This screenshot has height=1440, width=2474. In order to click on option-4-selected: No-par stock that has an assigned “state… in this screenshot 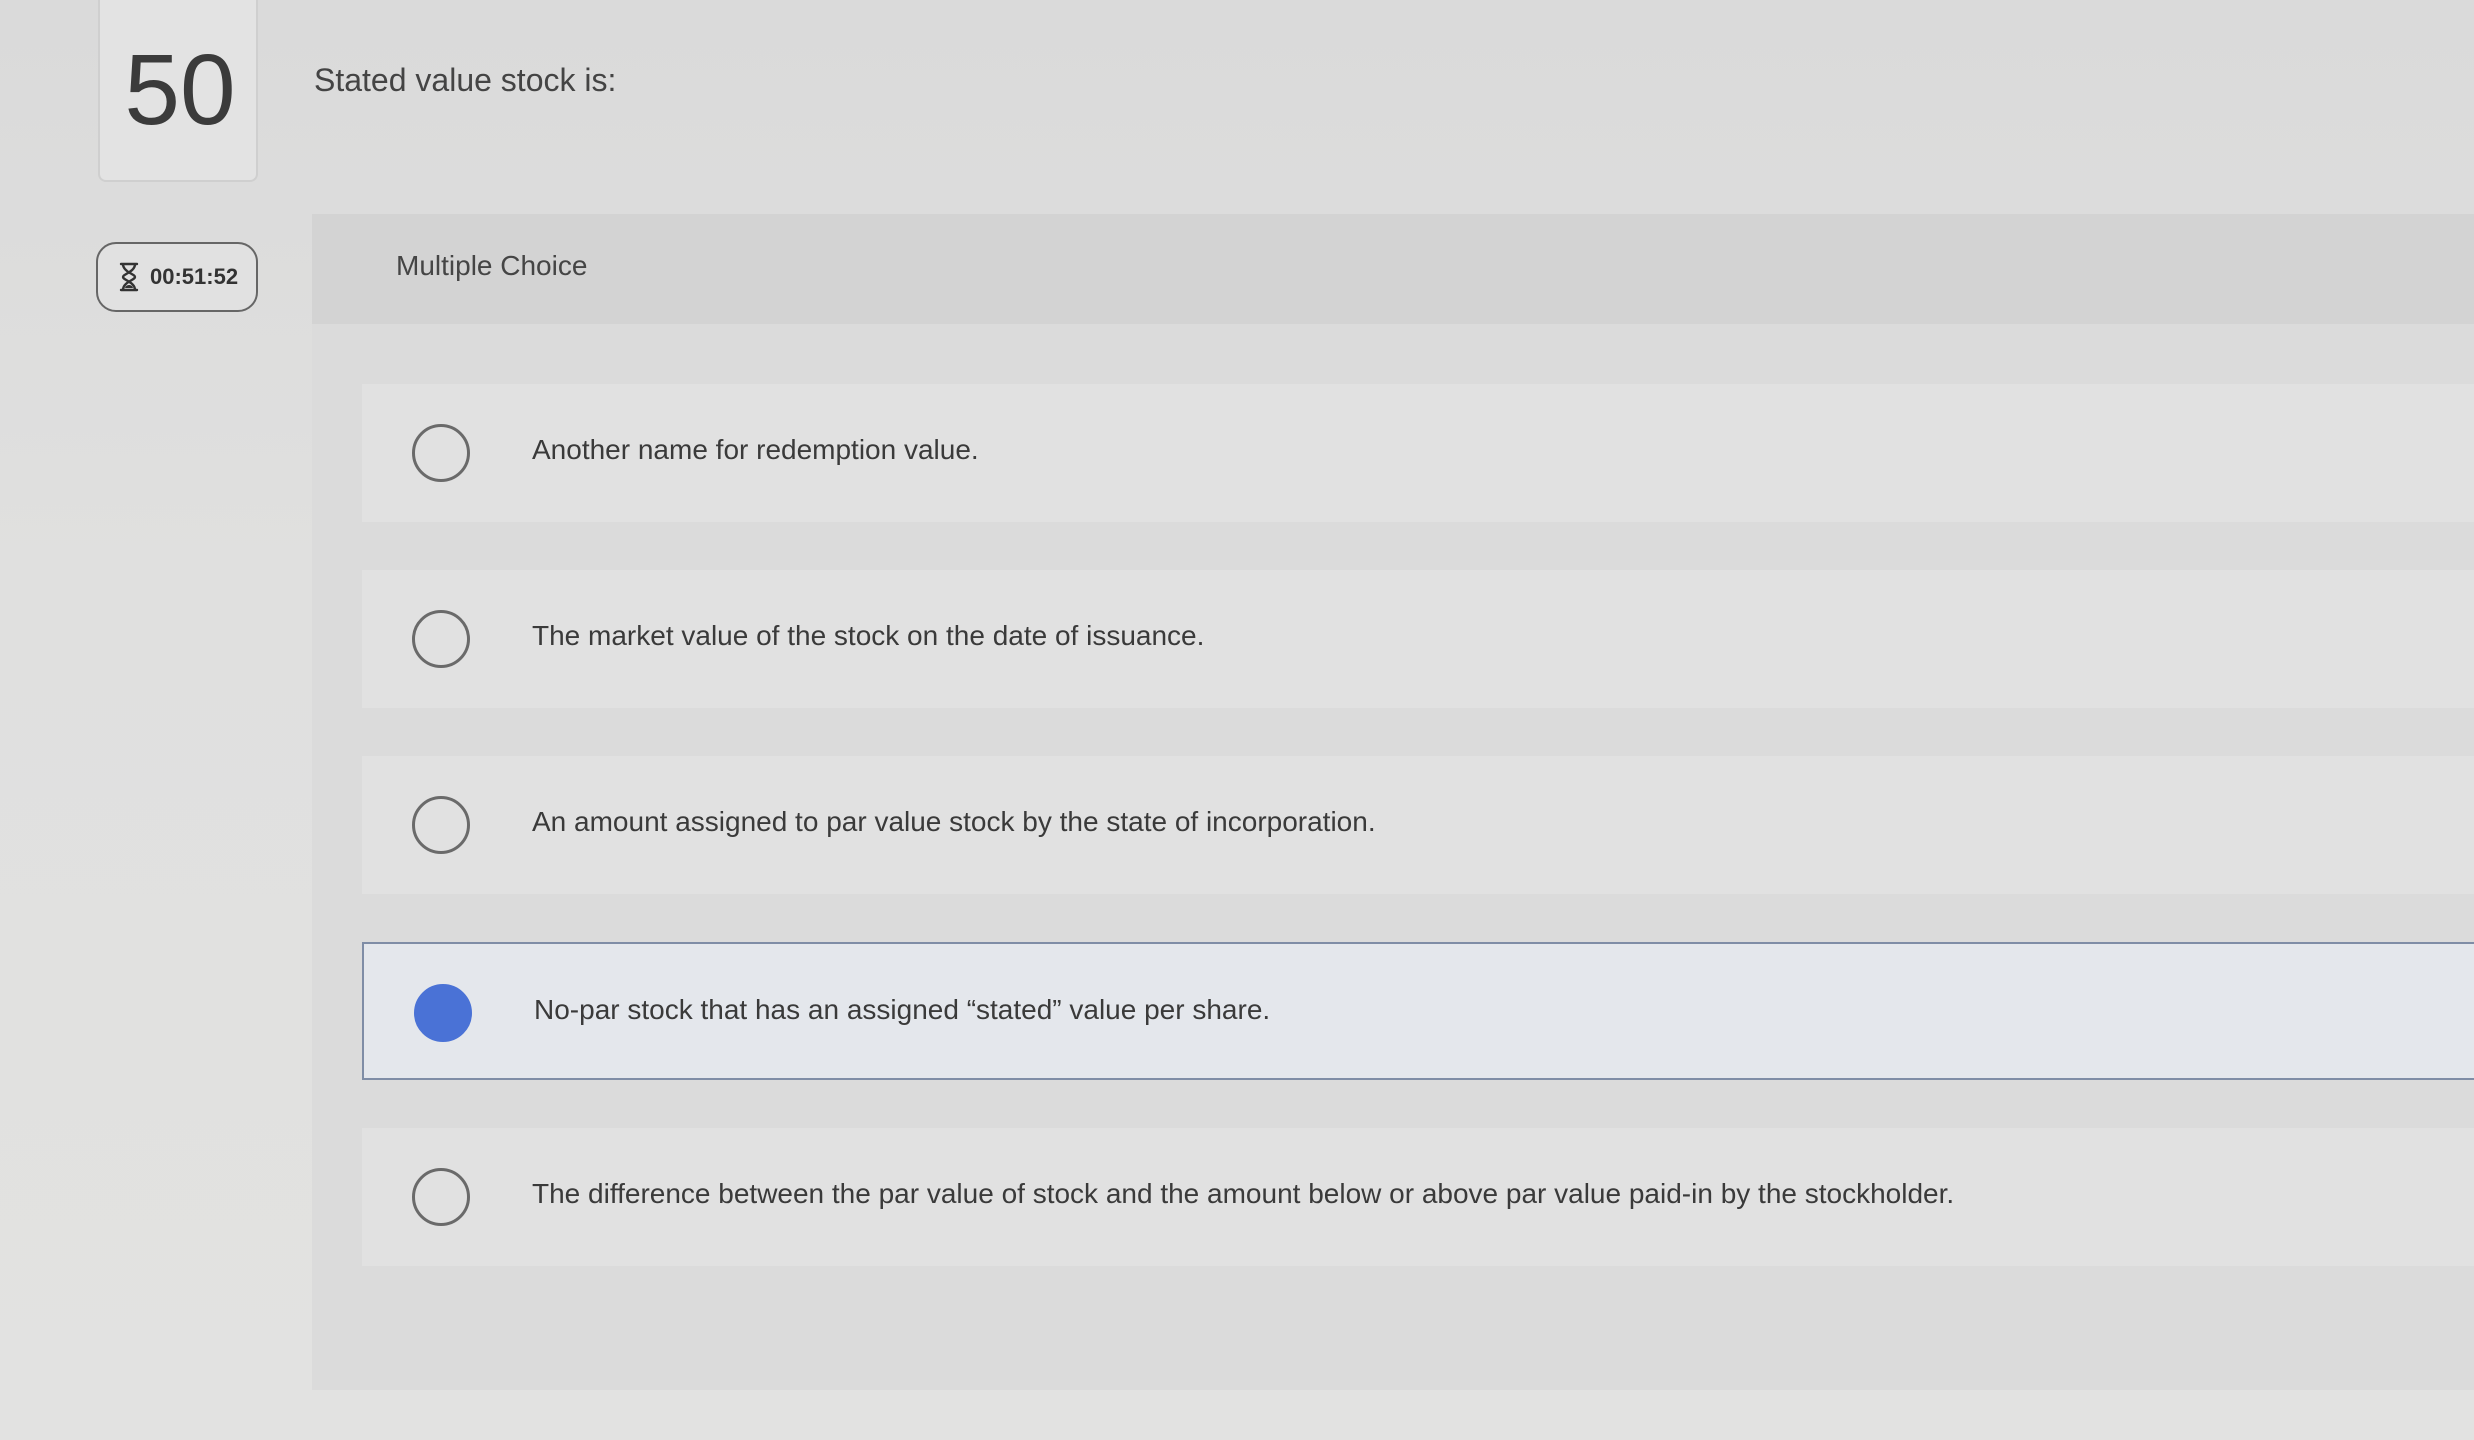, I will do `click(1418, 1011)`.